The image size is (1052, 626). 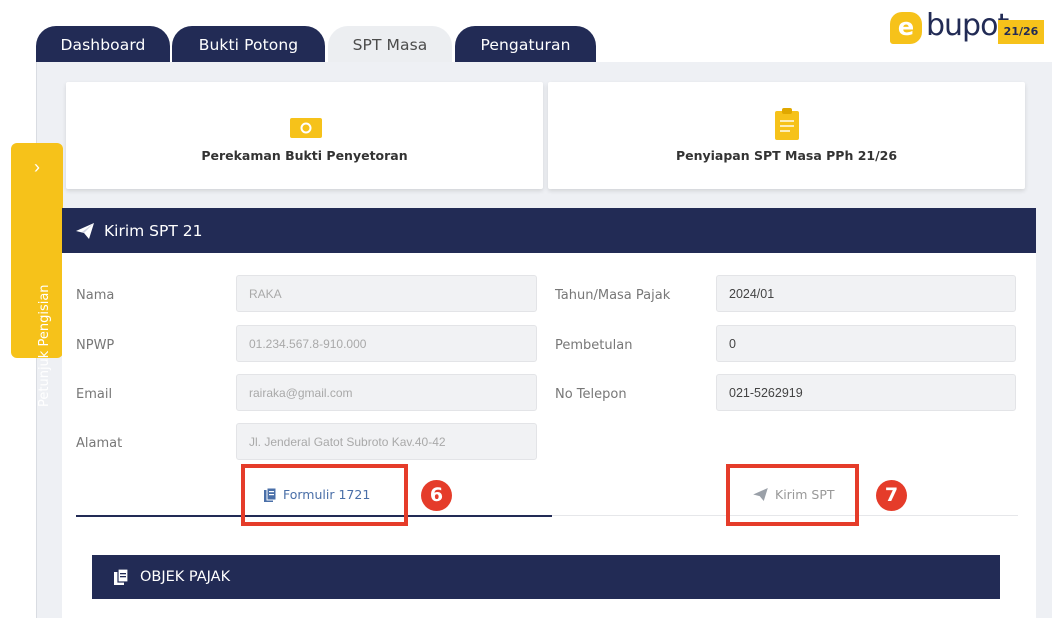 I want to click on tab-label: Bukti Potong, so click(x=248, y=45).